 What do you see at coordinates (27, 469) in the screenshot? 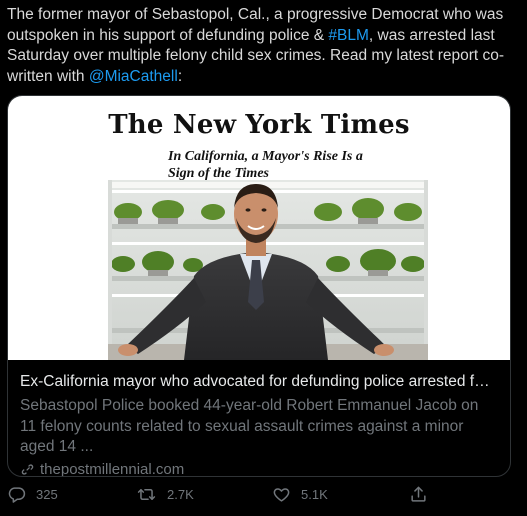
I see `link-icon` at bounding box center [27, 469].